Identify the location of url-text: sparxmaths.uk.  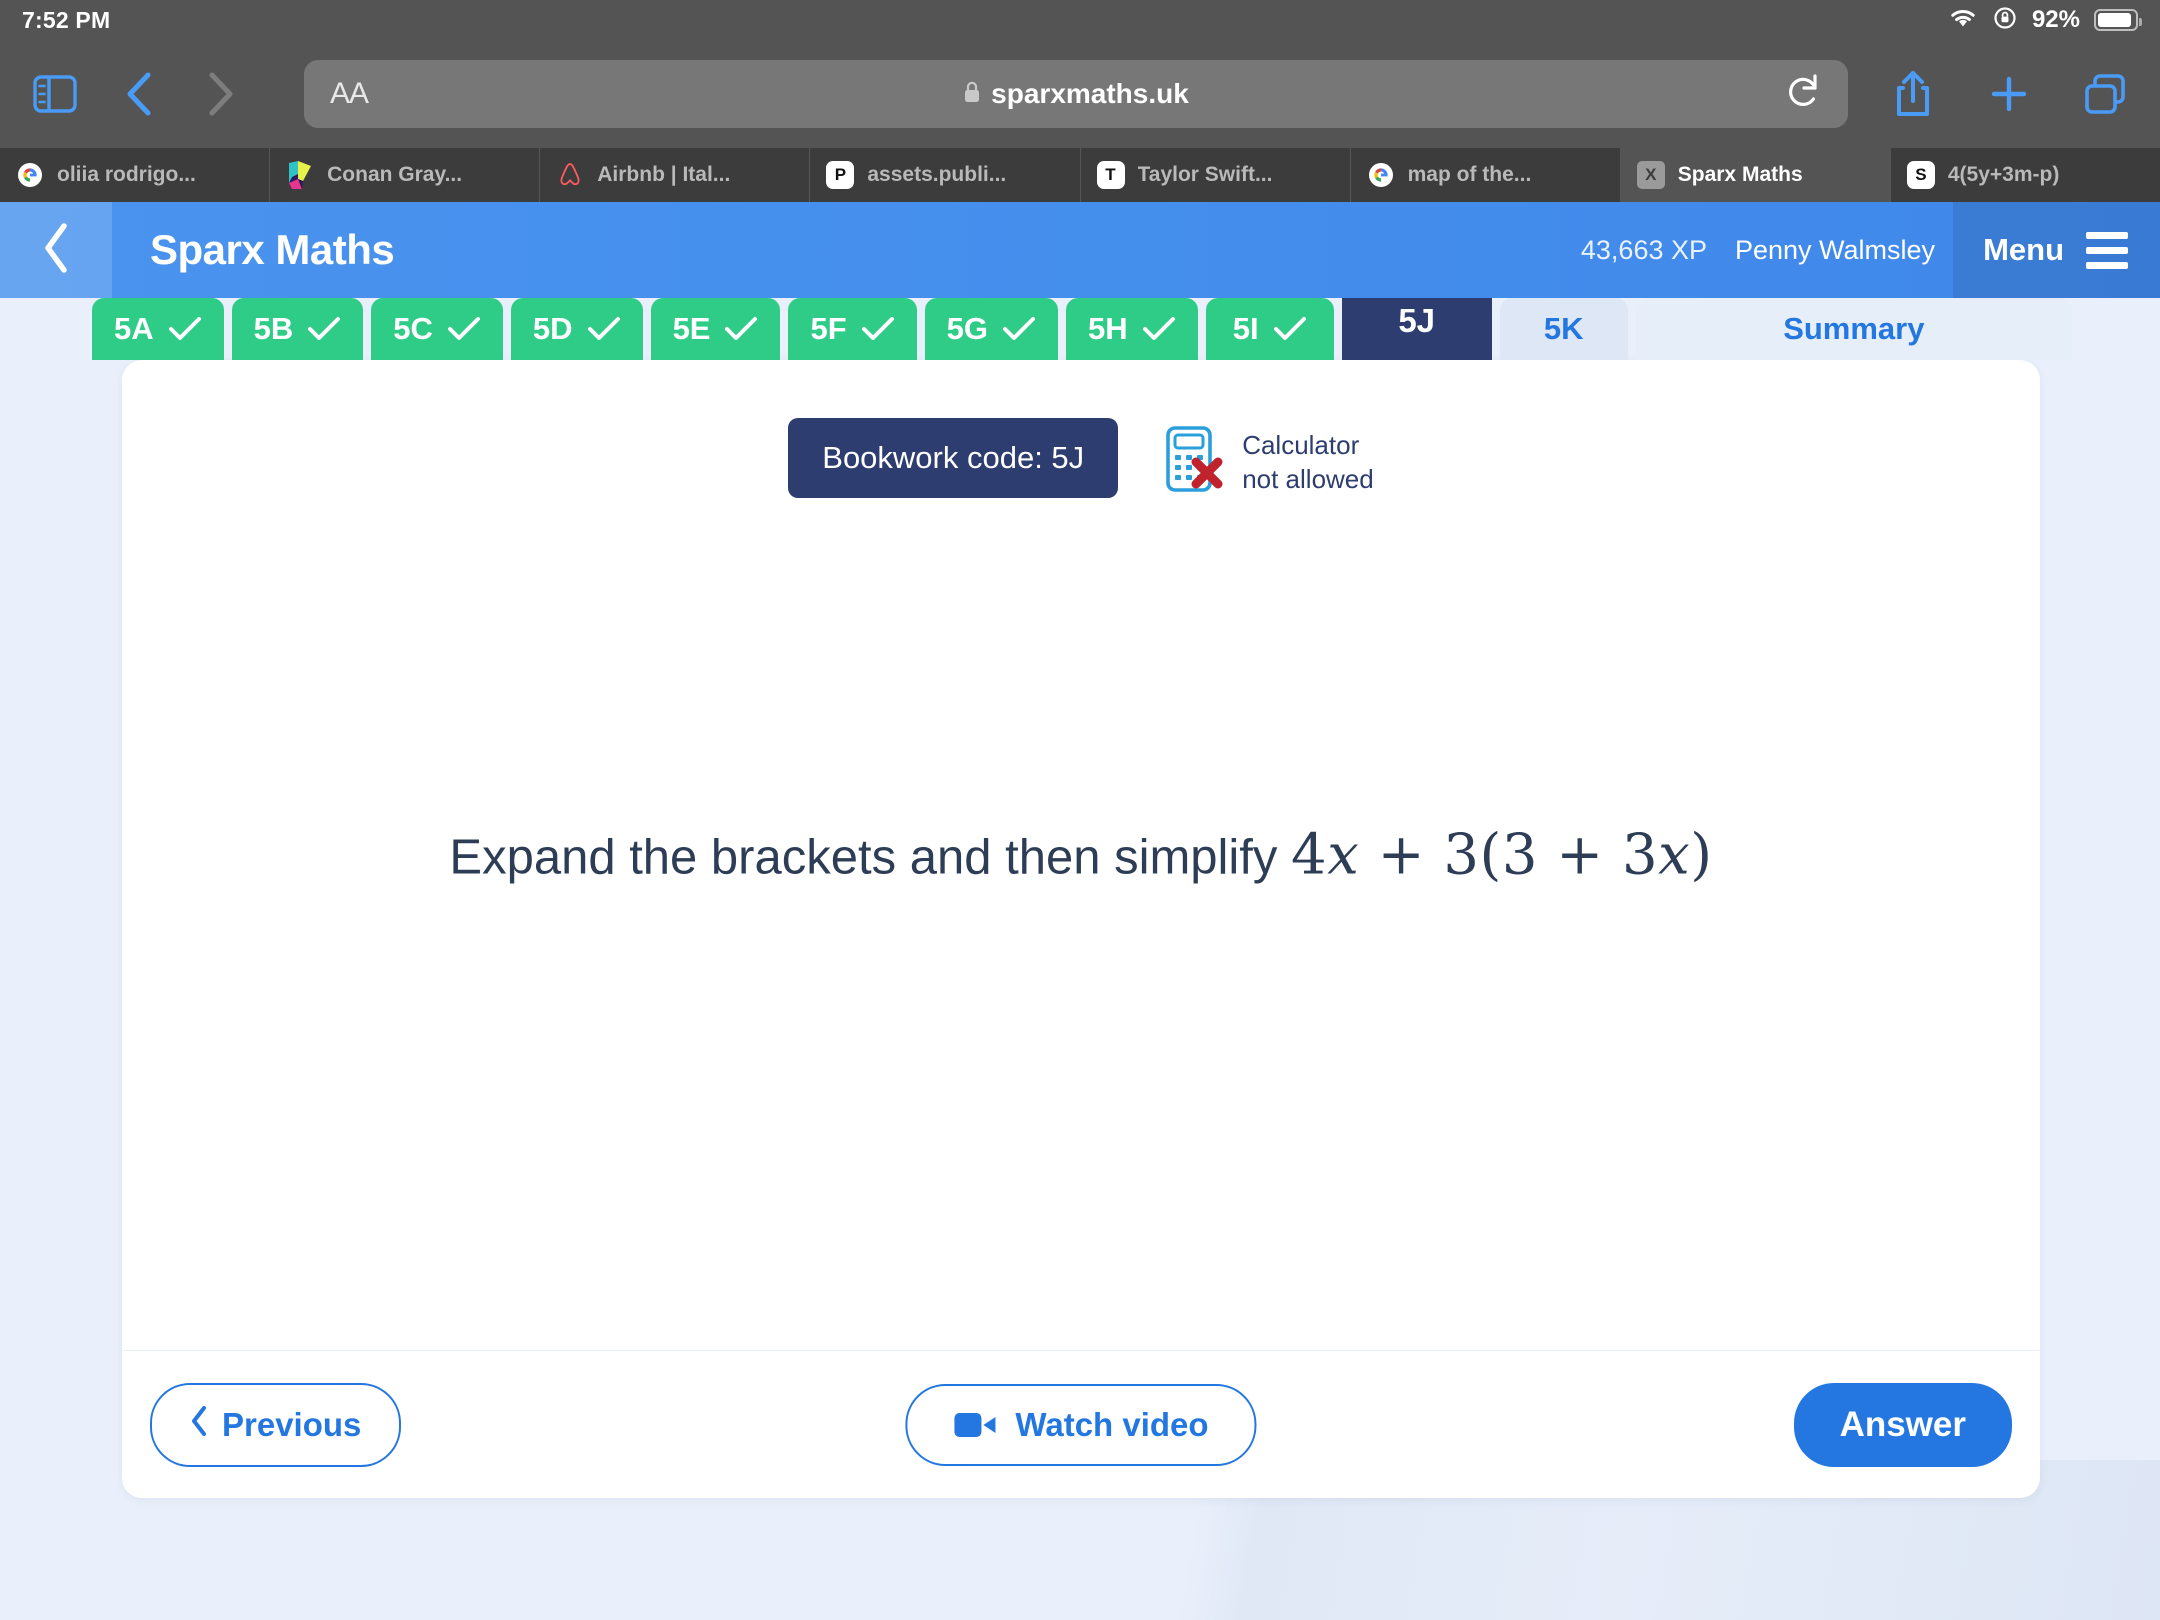
(1090, 93).